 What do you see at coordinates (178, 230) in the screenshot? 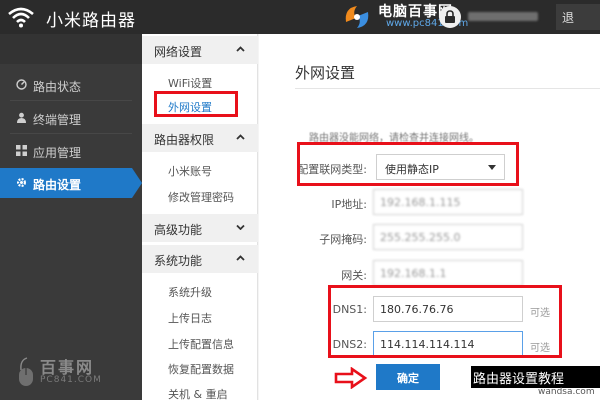
I see `submenu-group-label: 高级功能` at bounding box center [178, 230].